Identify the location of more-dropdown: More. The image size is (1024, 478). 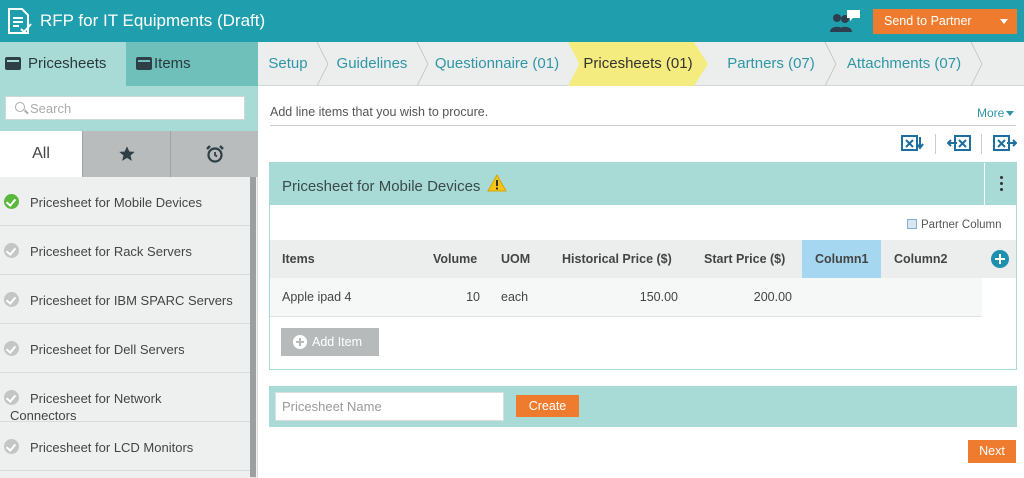
(996, 113).